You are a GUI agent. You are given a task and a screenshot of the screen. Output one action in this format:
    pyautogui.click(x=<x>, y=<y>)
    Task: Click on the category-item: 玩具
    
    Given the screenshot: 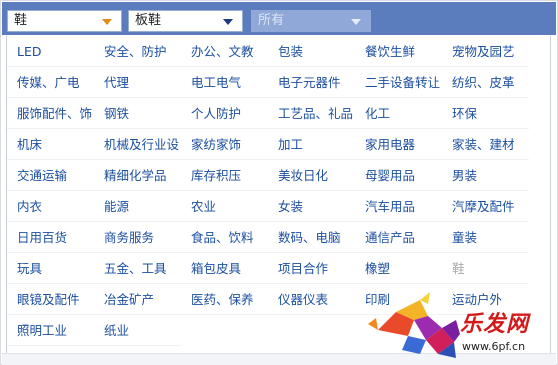 What is the action you would take?
    pyautogui.click(x=50, y=268)
    